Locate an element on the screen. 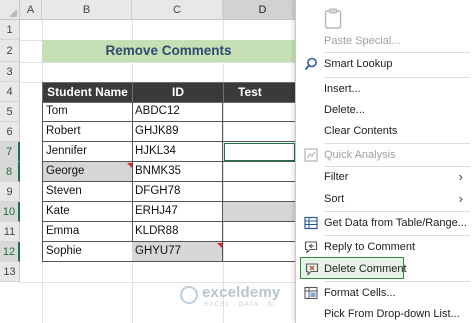 The height and width of the screenshot is (323, 474). row-header: 4 is located at coordinates (10, 92).